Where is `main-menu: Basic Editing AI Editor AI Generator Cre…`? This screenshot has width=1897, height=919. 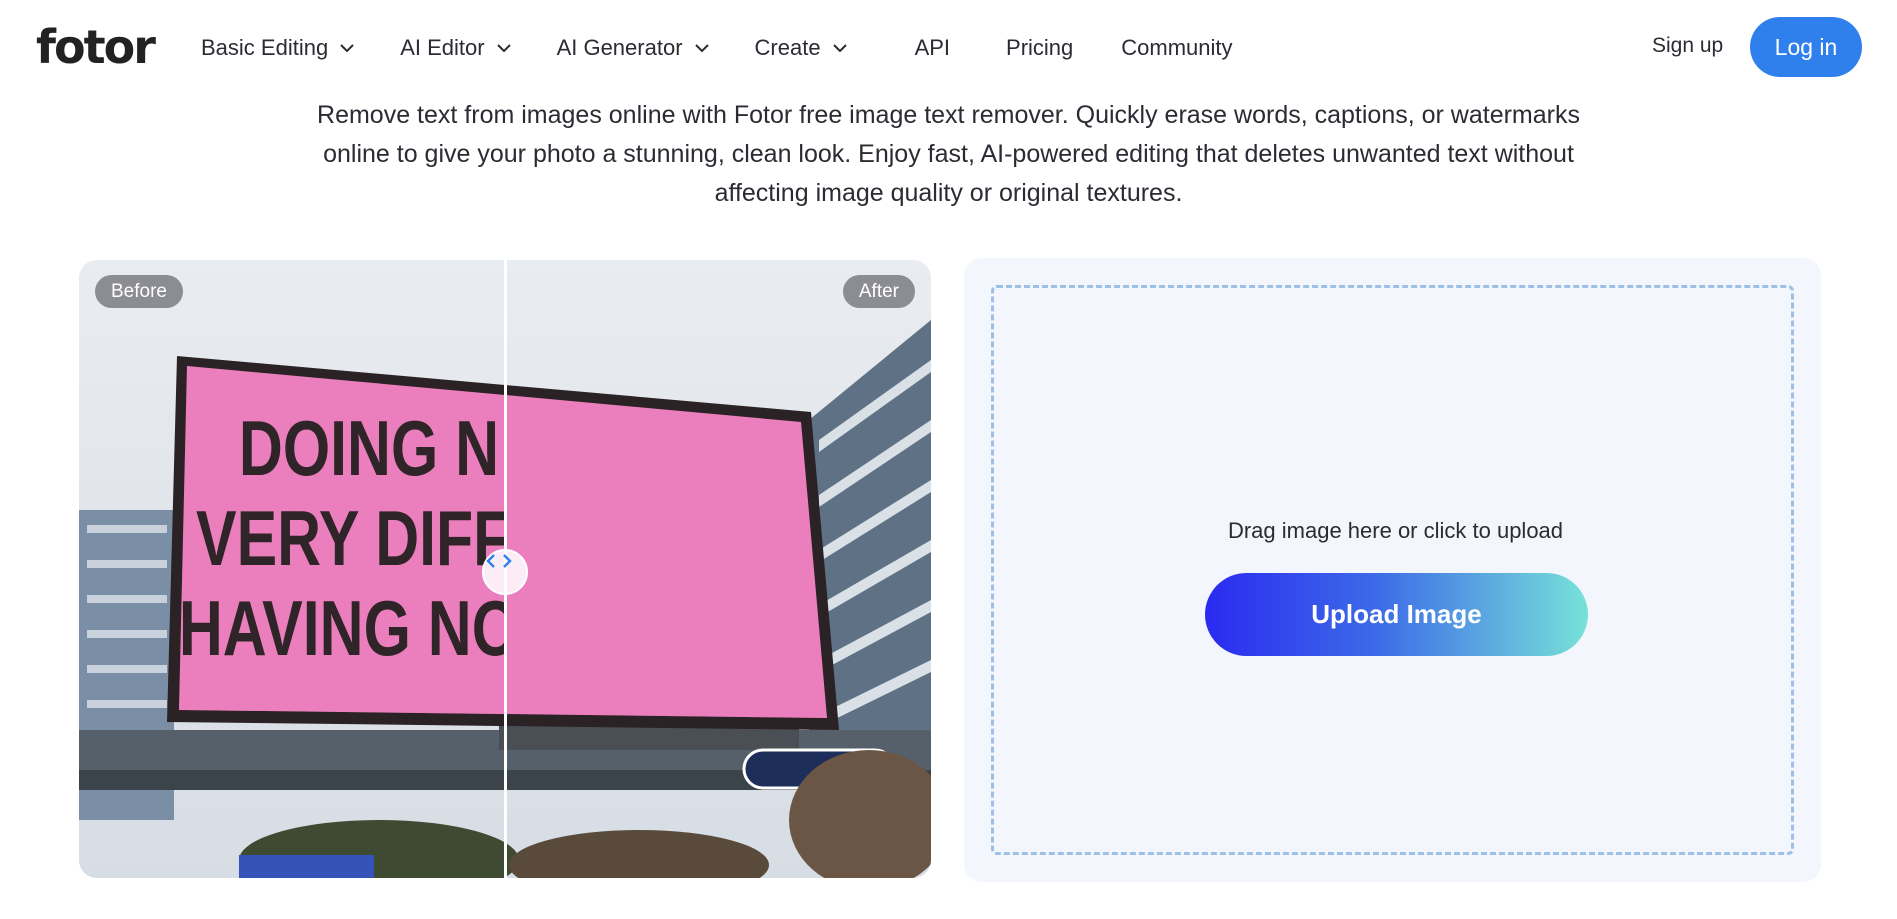
main-menu: Basic Editing AI Editor AI Generator Cre… is located at coordinates (741, 48).